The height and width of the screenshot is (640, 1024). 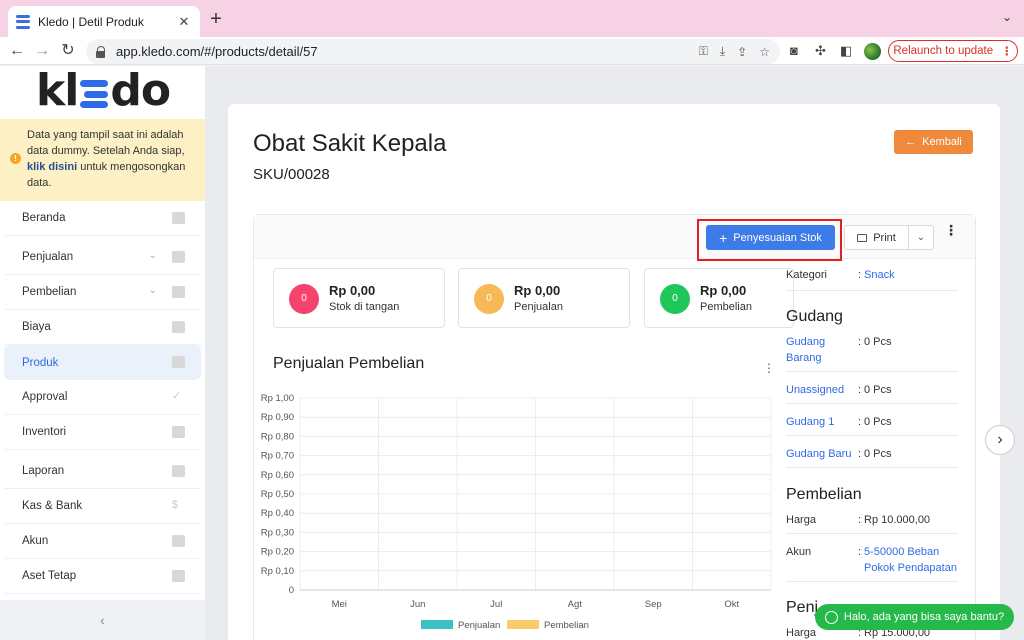 I want to click on warning-icon: !, so click(x=15, y=158).